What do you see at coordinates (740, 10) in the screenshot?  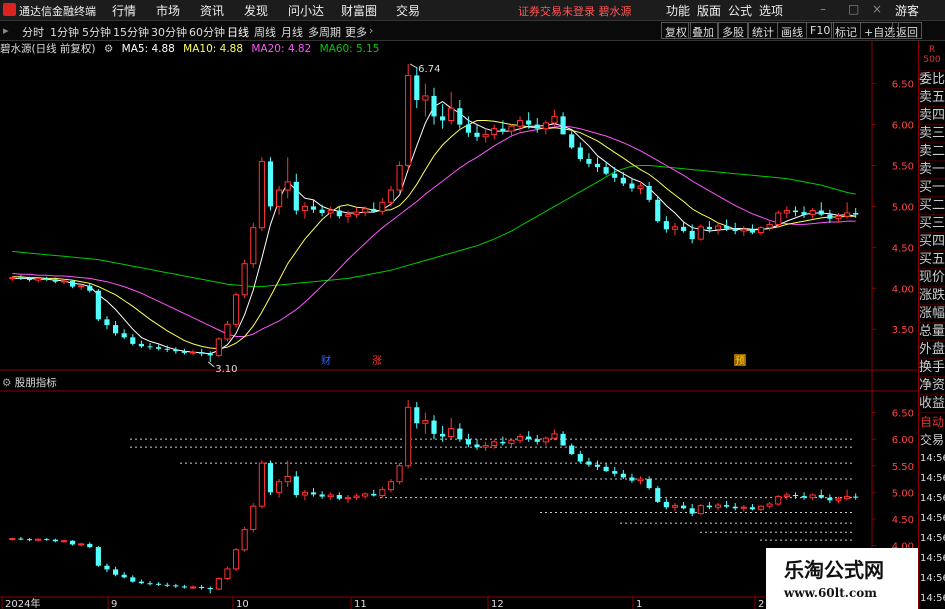 I see `menu-gongshi: 公式` at bounding box center [740, 10].